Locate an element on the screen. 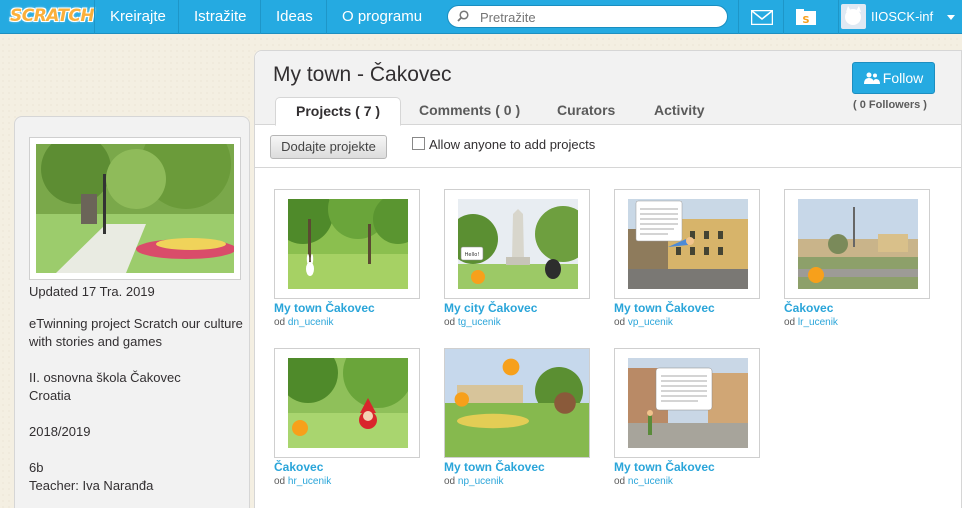 The width and height of the screenshot is (962, 508). search-box is located at coordinates (587, 16).